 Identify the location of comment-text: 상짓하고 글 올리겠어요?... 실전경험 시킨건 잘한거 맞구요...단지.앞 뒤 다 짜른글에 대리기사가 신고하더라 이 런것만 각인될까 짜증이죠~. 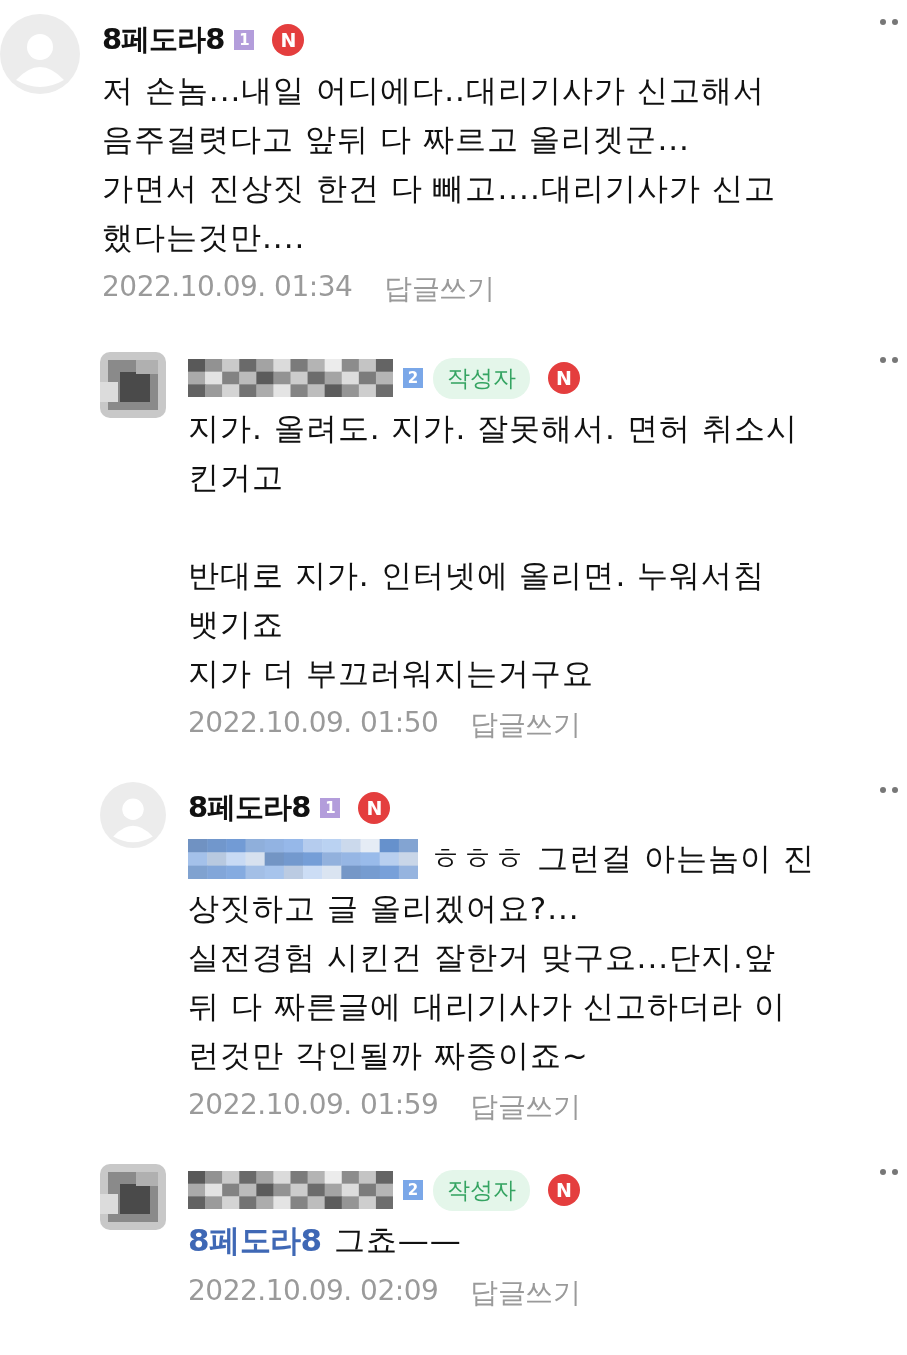
(488, 982).